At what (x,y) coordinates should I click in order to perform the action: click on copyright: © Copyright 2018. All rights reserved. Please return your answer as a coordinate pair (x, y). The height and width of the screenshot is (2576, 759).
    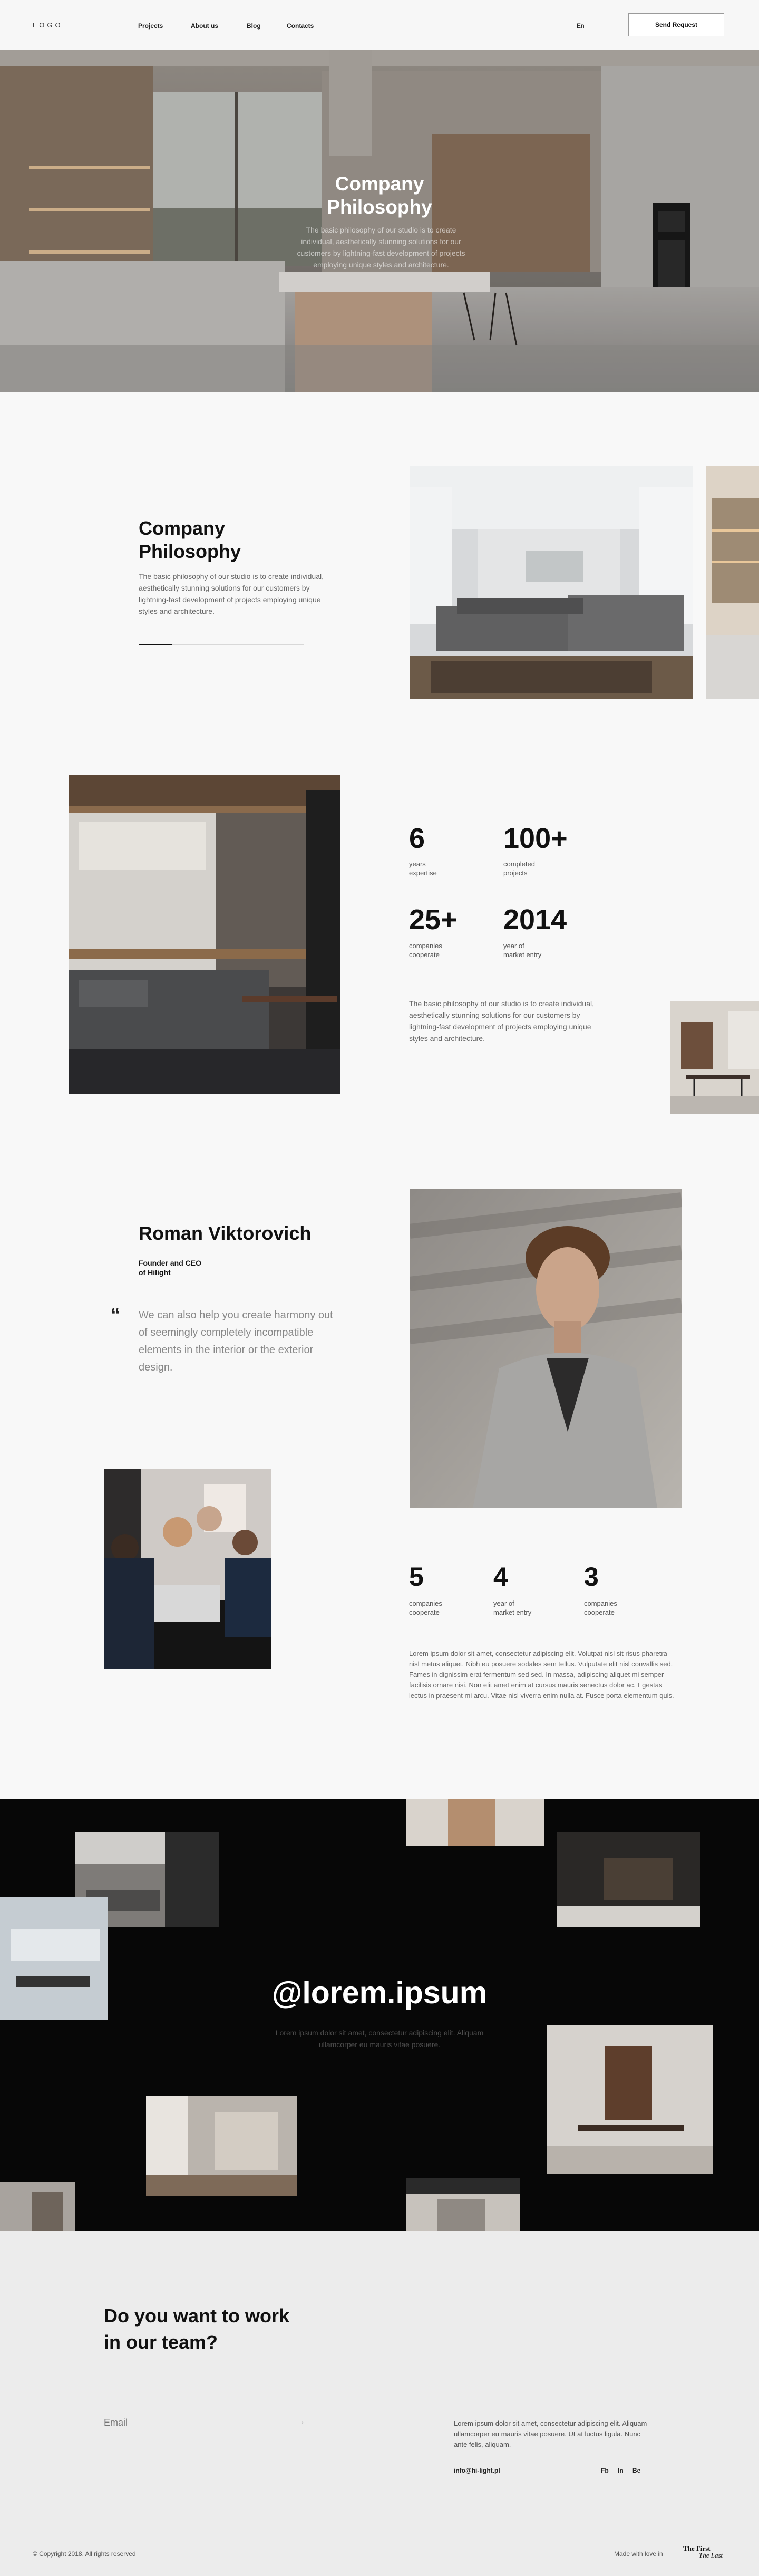
    Looking at the image, I should click on (84, 2554).